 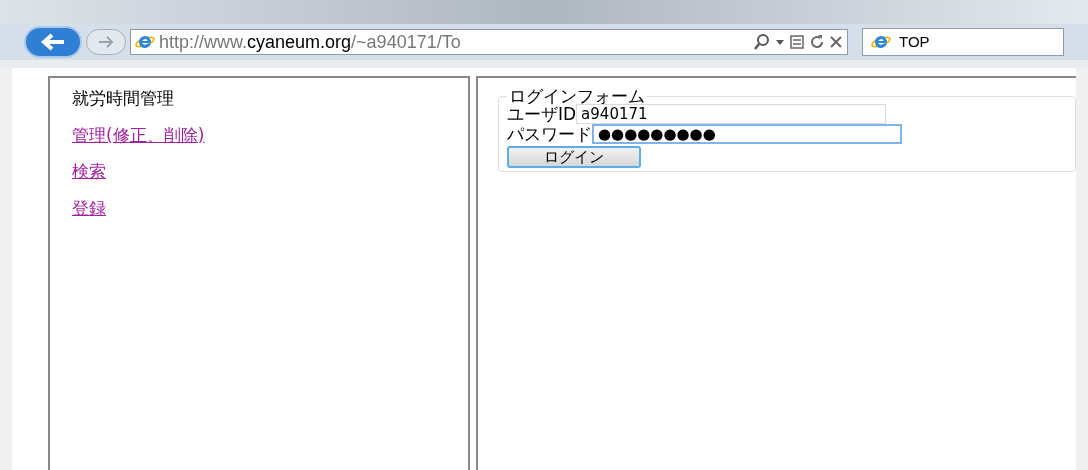 What do you see at coordinates (549, 134) in the screenshot?
I see `field-label: パスワード` at bounding box center [549, 134].